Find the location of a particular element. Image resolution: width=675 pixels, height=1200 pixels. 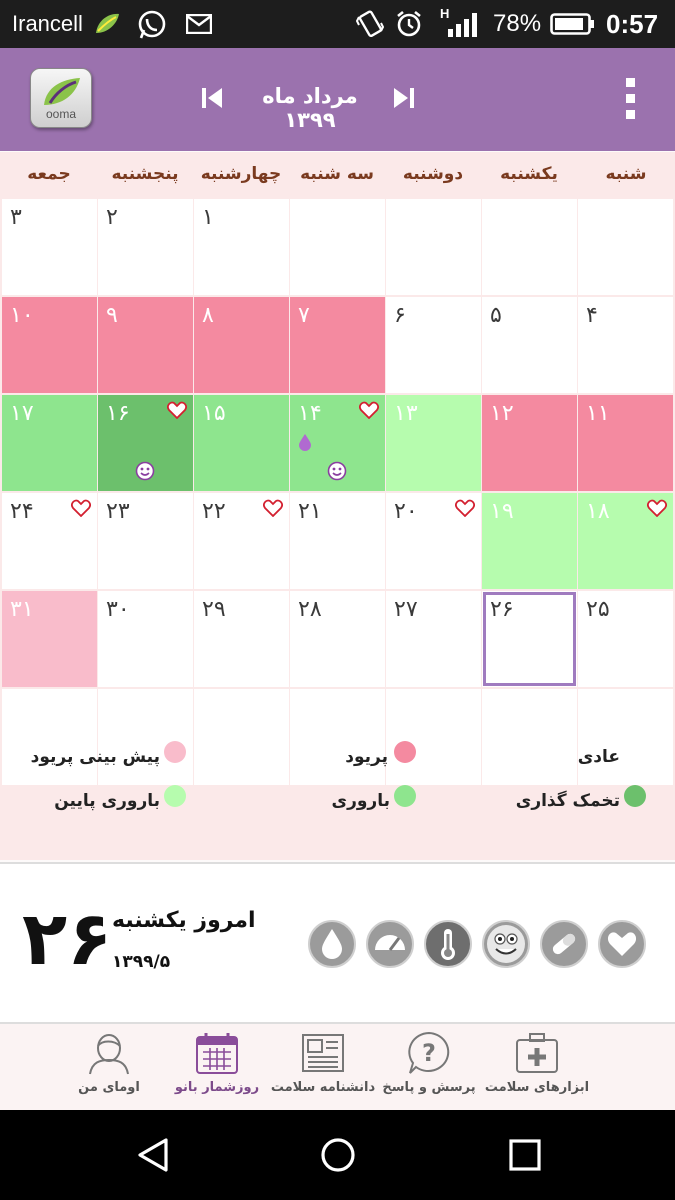

calendar-day: ۴ is located at coordinates (625, 345).